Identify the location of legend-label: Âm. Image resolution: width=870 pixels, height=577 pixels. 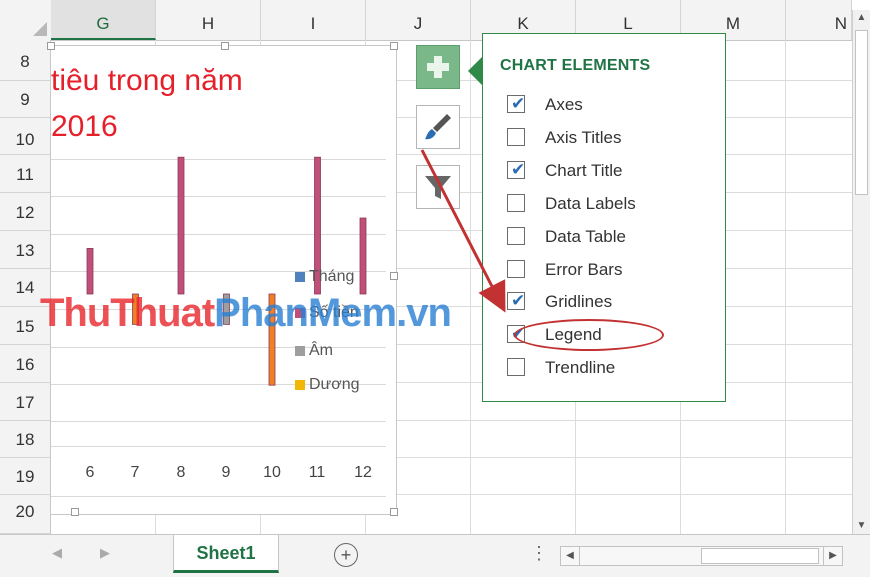
(321, 350).